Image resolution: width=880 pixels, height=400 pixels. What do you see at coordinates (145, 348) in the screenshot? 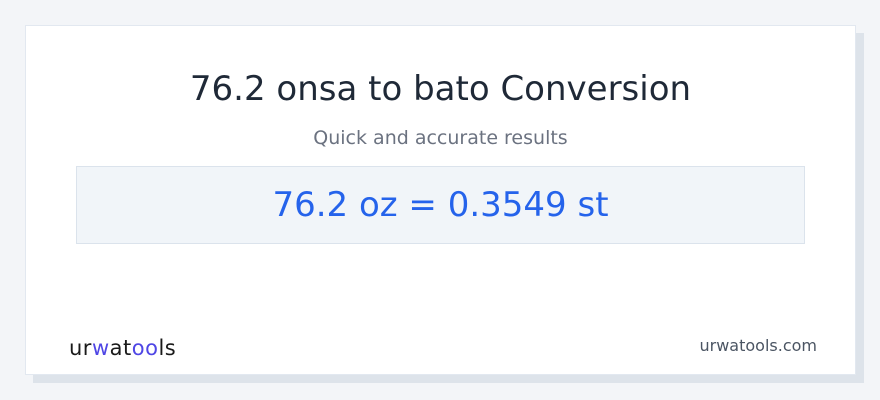
I see `logo-part-accent: oo` at bounding box center [145, 348].